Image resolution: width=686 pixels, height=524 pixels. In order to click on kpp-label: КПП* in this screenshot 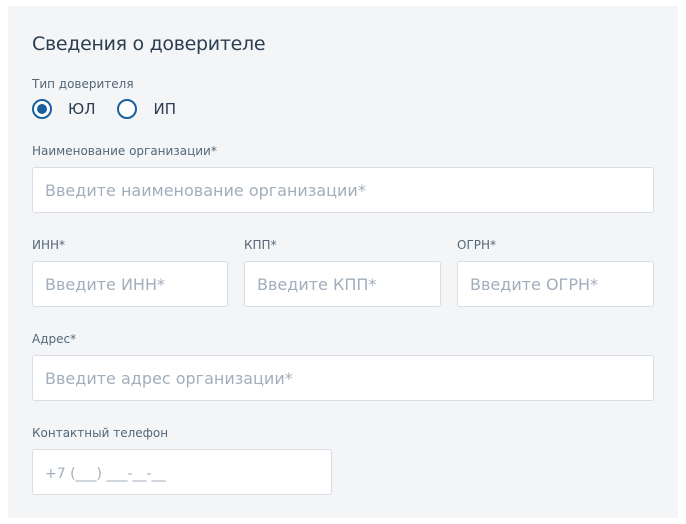, I will do `click(260, 245)`.